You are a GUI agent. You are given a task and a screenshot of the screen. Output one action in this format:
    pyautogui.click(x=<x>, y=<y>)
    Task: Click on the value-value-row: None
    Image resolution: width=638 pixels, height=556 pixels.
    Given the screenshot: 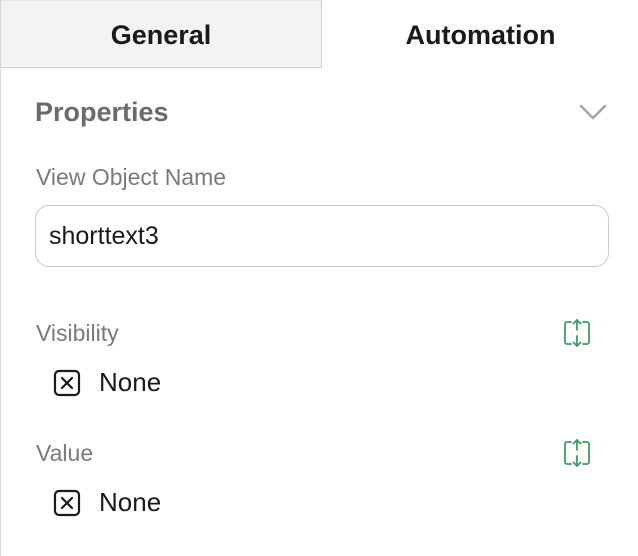 What is the action you would take?
    pyautogui.click(x=107, y=502)
    